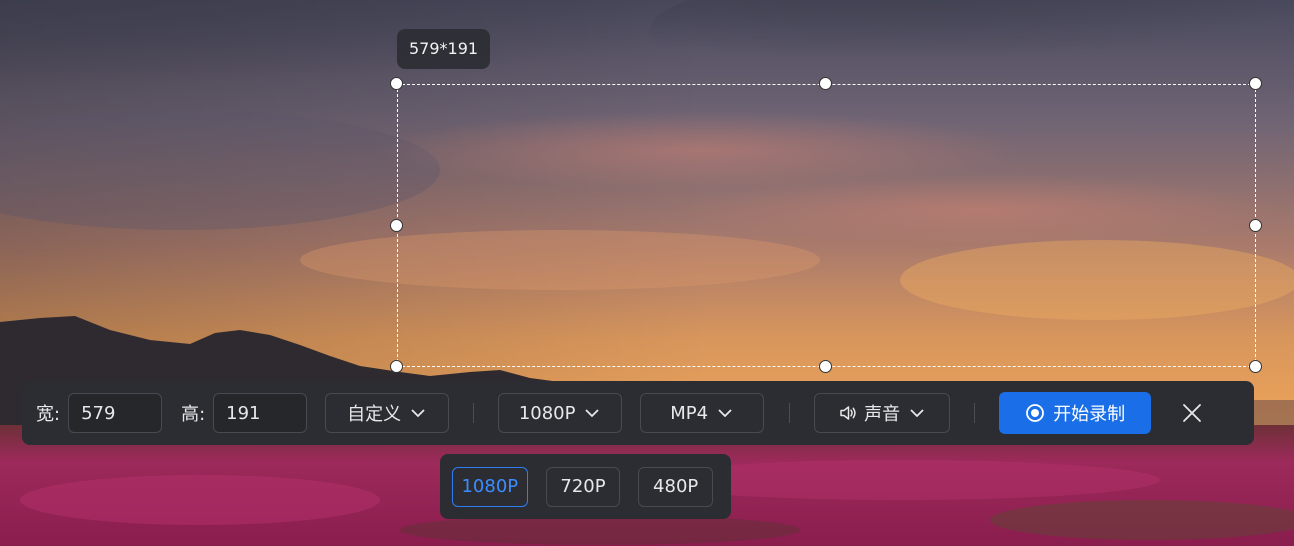 This screenshot has width=1294, height=546. Describe the element at coordinates (825, 366) in the screenshot. I see `resize-handle-bottom` at that location.